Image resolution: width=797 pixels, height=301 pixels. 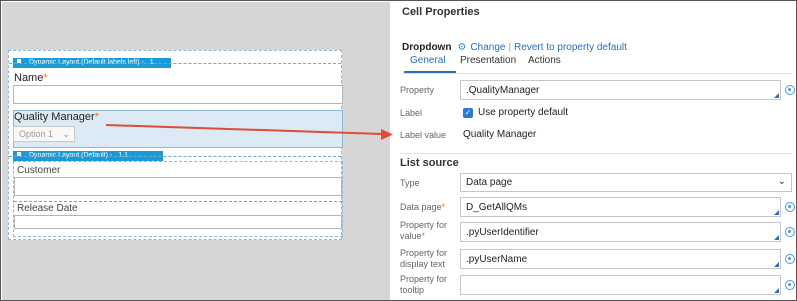 What do you see at coordinates (427, 47) in the screenshot?
I see `control-name: Dropdown` at bounding box center [427, 47].